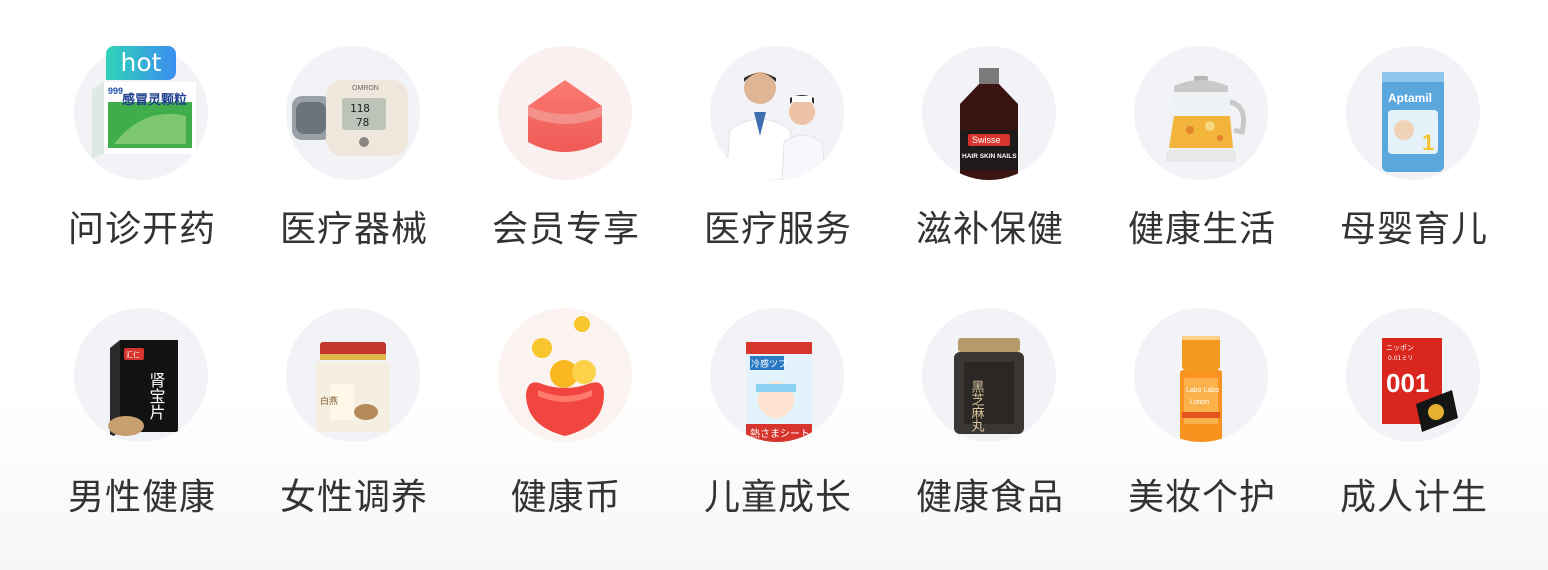 The image size is (1548, 570). What do you see at coordinates (143, 389) in the screenshot?
I see `kidney-tablets-box-icon: 汇仁 肾宝片` at bounding box center [143, 389].